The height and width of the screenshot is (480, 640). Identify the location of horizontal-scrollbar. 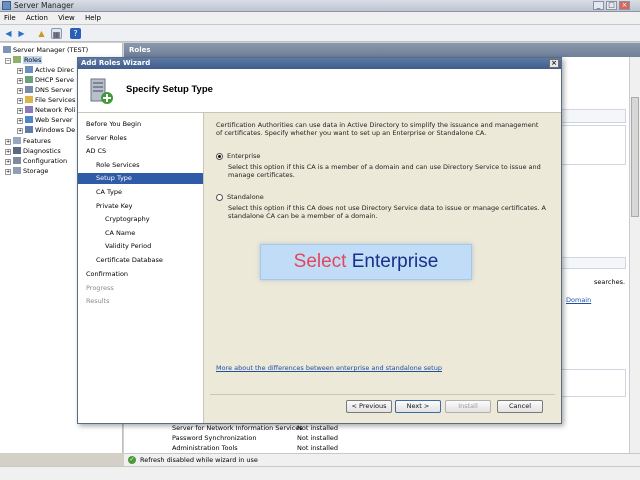
(320, 473).